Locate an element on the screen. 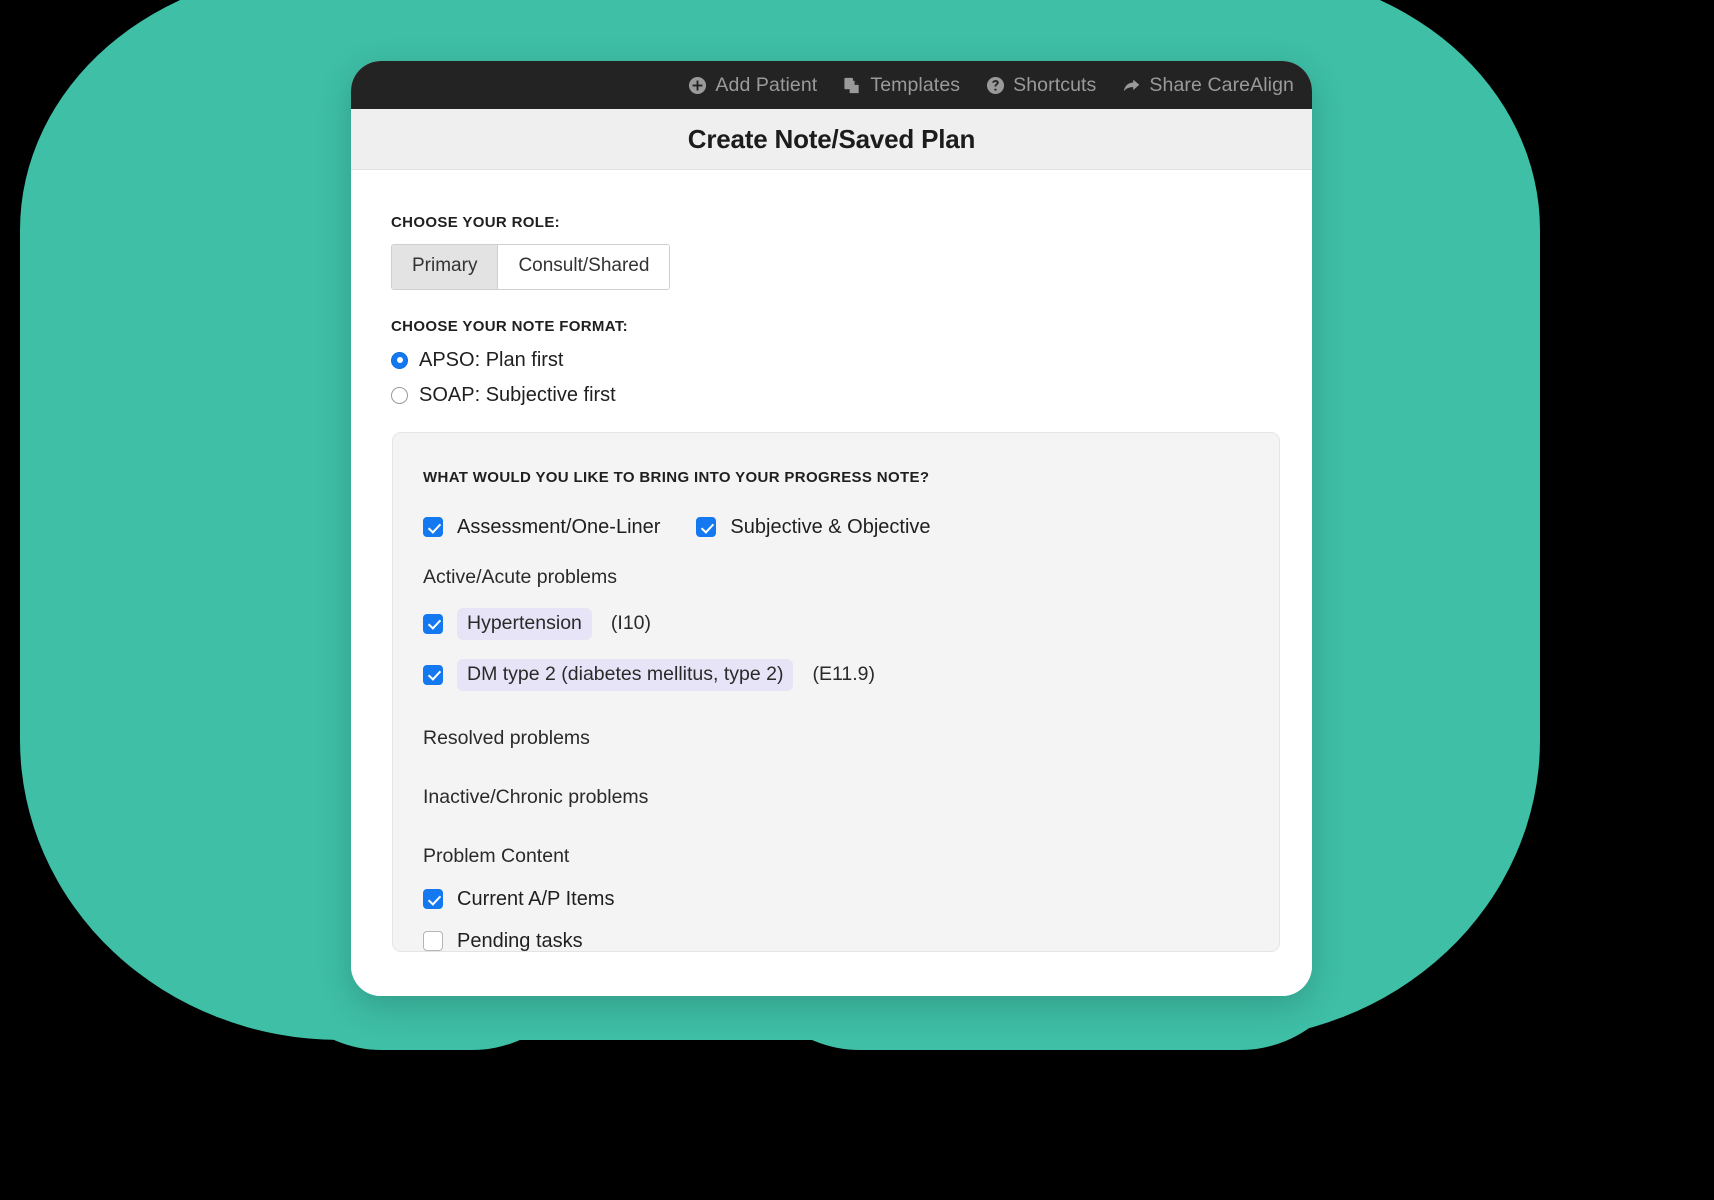 The height and width of the screenshot is (1200, 1714). checkbox-current-ap-items is located at coordinates (433, 899).